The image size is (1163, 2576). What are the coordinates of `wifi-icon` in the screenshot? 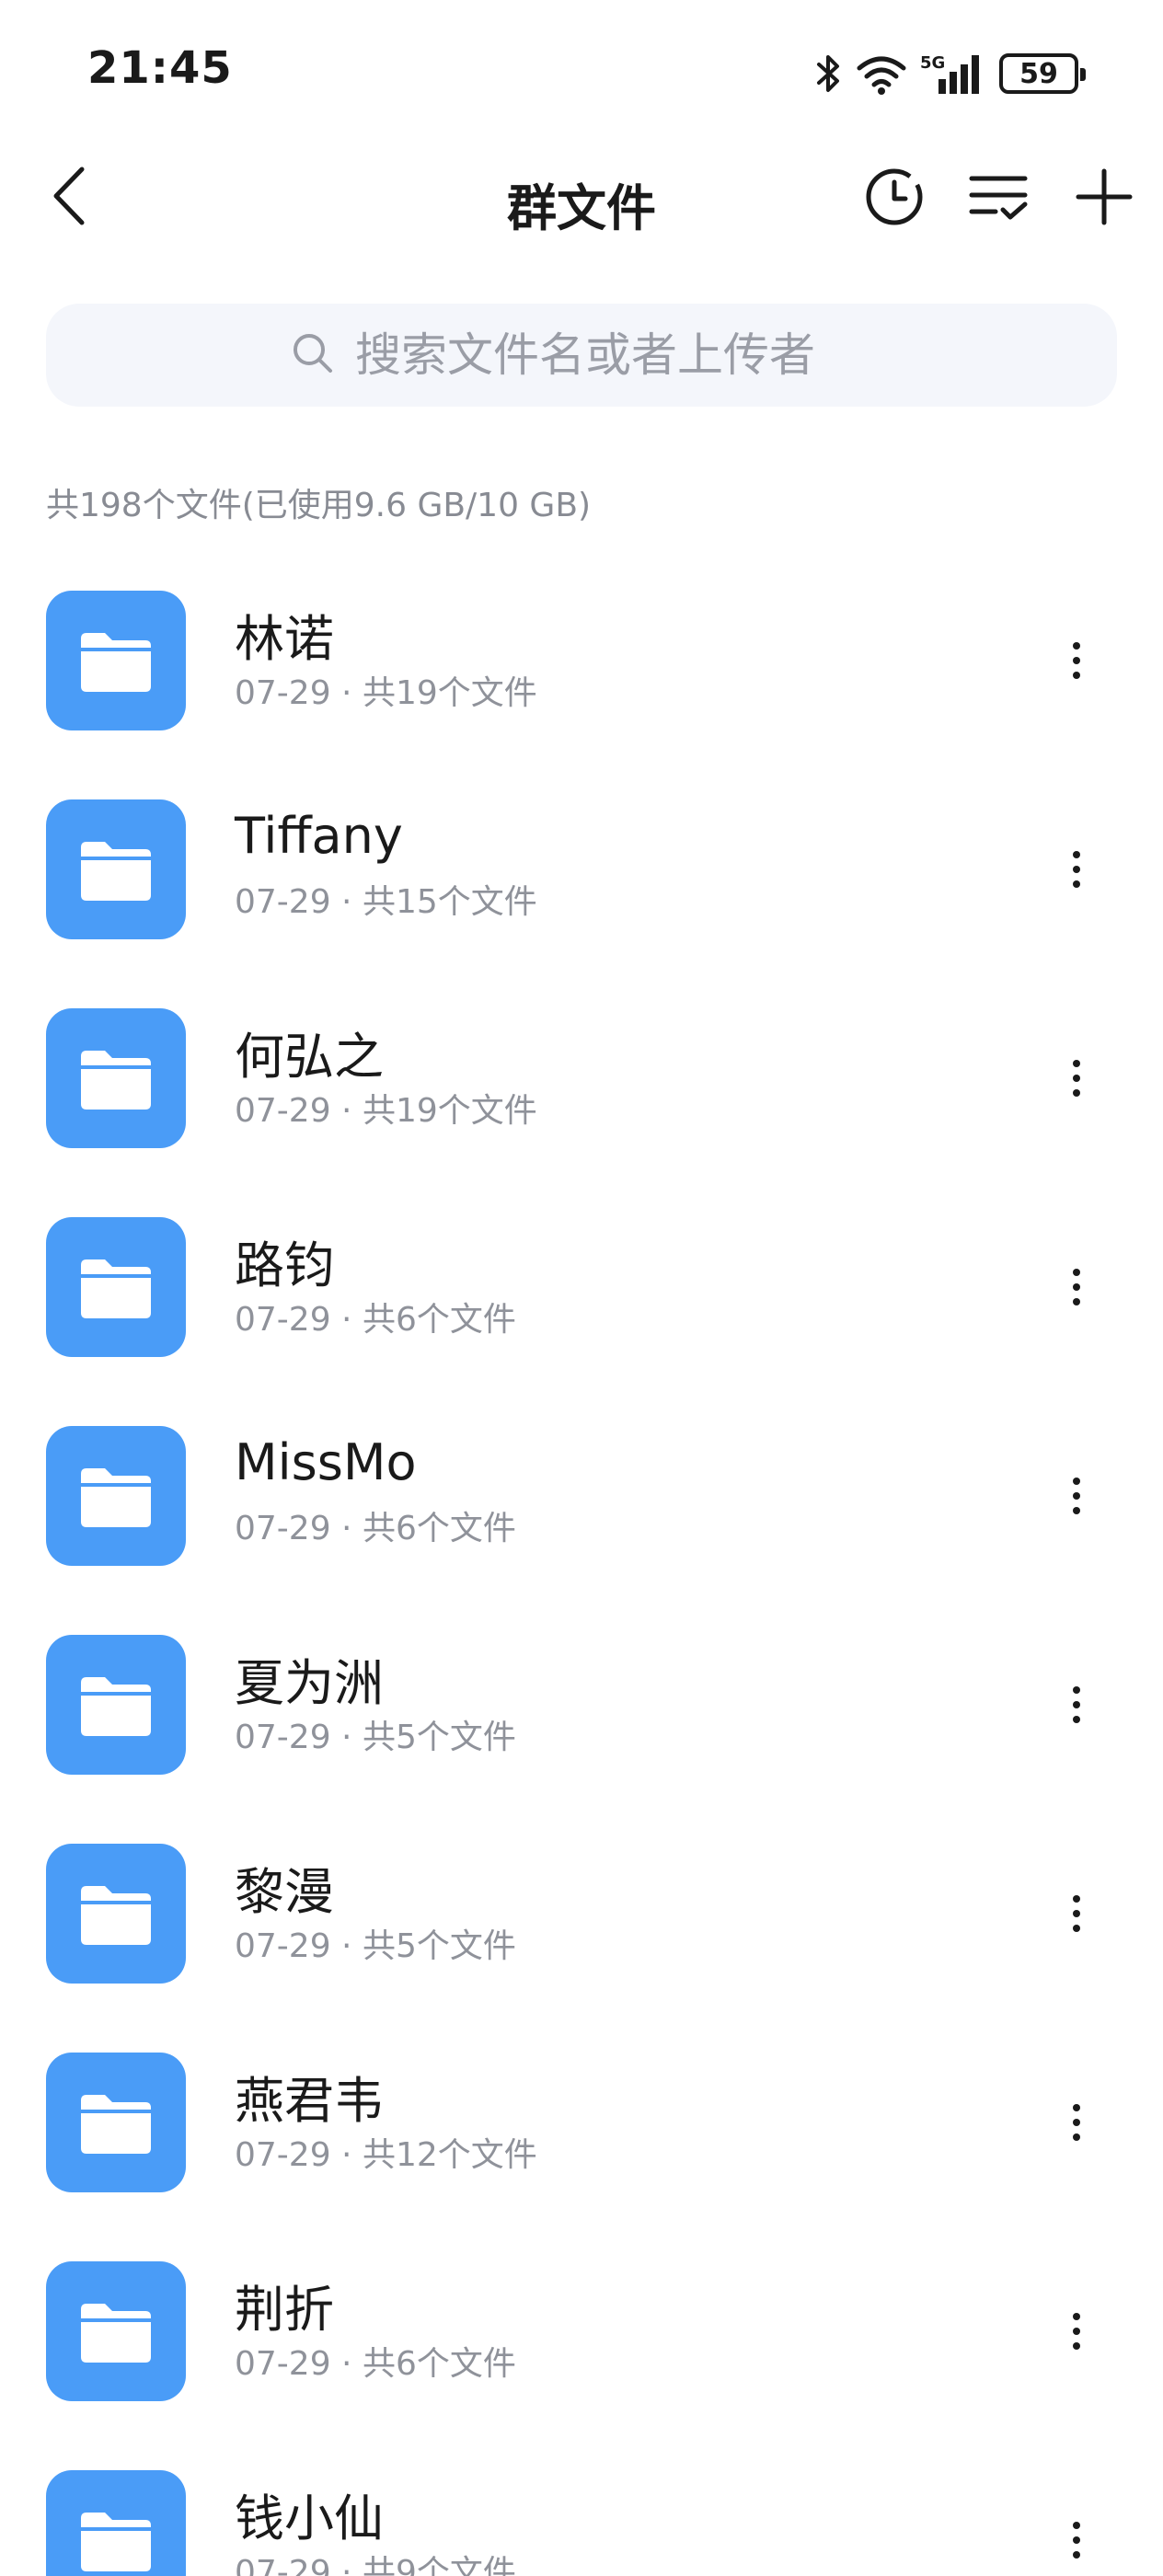 It's located at (882, 74).